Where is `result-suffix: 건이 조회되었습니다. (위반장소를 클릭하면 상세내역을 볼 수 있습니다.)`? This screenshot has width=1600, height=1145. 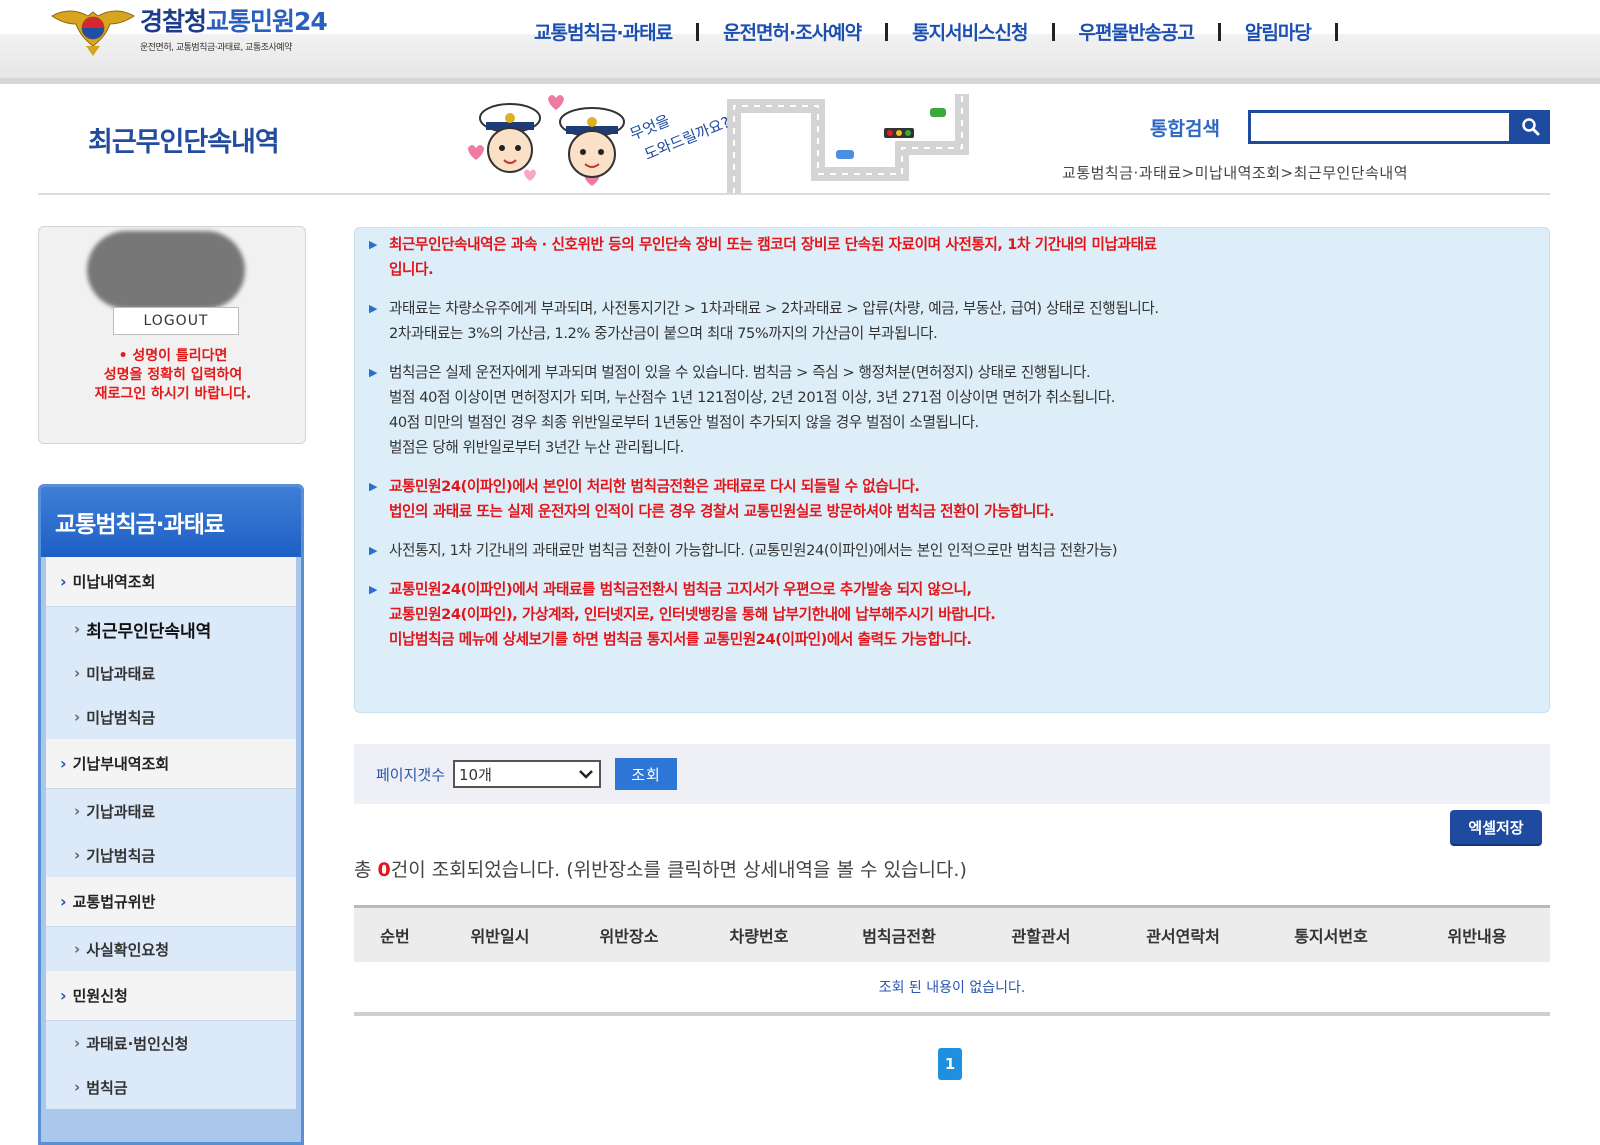
result-suffix: 건이 조회되었습니다. (위반장소를 클릭하면 상세내역을 볼 수 있습니다.) is located at coordinates (678, 870).